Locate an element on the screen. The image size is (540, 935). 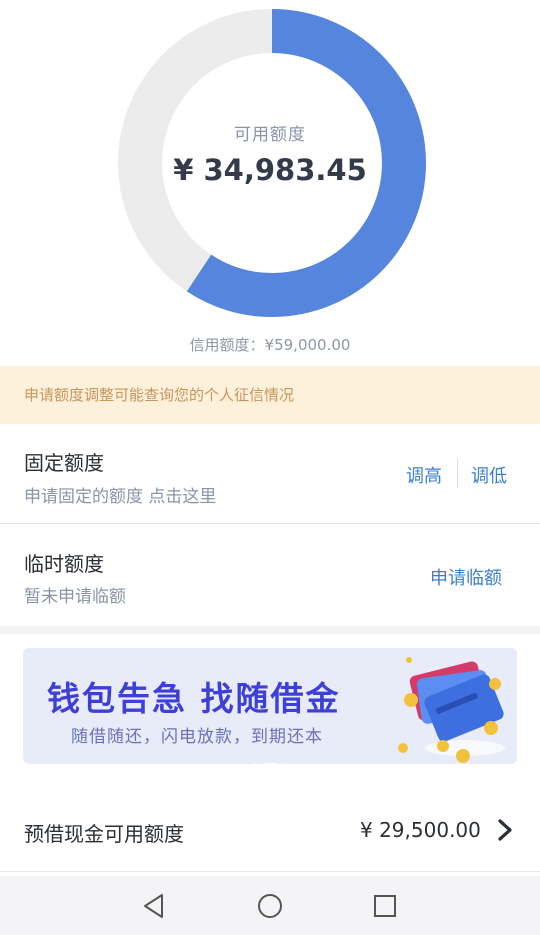
available-credit-label: 可用额度 is located at coordinates (270, 135).